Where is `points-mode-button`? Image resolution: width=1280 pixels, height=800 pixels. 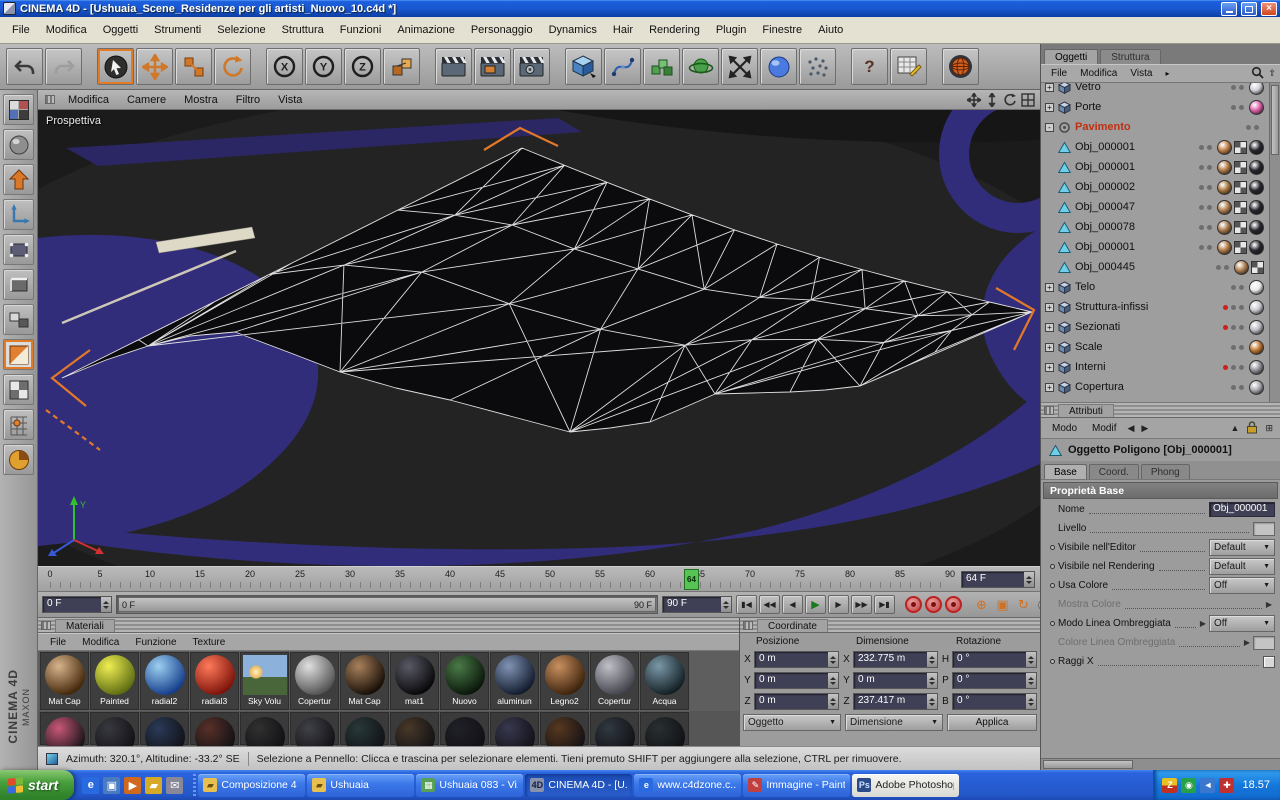 points-mode-button is located at coordinates (18, 249).